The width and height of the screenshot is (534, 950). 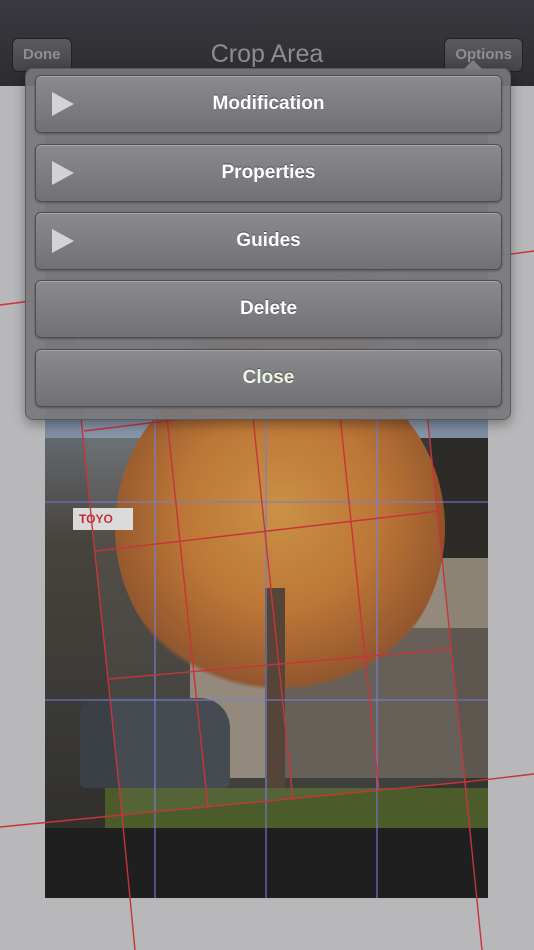 I want to click on menu-item-guides: Guides, so click(x=268, y=241).